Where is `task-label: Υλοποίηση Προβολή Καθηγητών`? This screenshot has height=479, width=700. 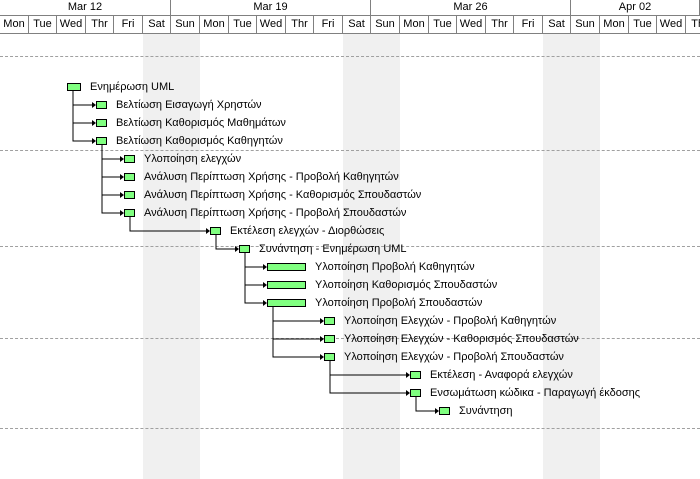
task-label: Υλοποίηση Προβολή Καθηγητών is located at coordinates (395, 267).